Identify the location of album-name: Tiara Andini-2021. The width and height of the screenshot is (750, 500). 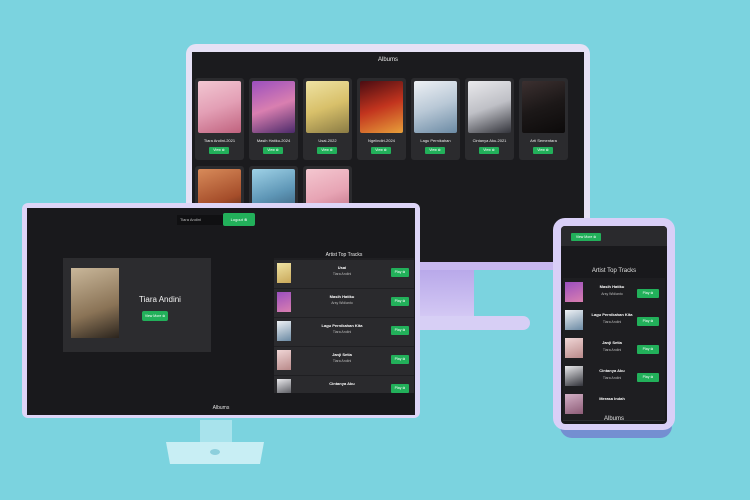
(219, 140).